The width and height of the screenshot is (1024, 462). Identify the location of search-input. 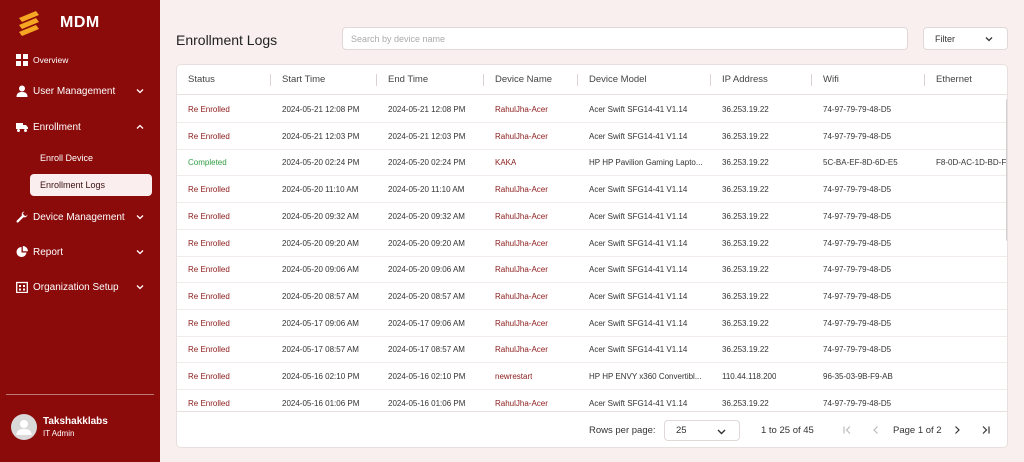
(625, 38).